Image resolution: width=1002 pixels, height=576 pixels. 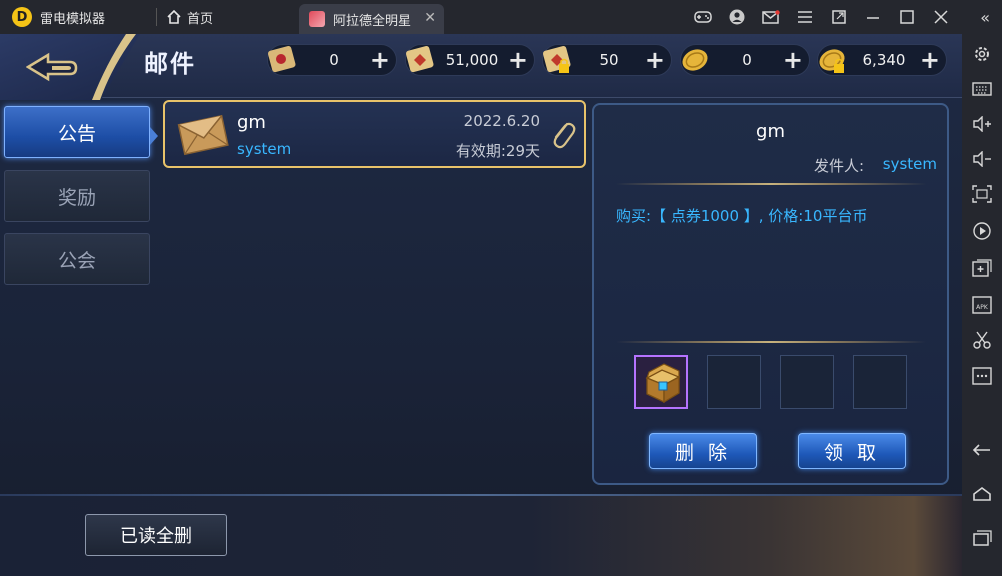 I want to click on collapse-icon: «, so click(x=985, y=17).